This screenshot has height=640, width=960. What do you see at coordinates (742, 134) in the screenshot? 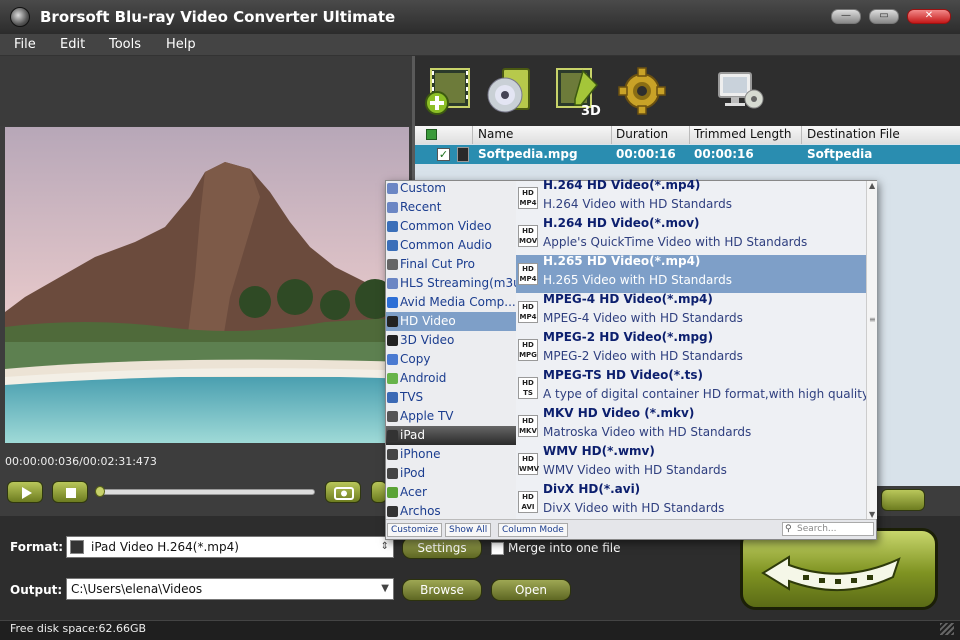
I see `column-trimmed-length: Trimmed Length` at bounding box center [742, 134].